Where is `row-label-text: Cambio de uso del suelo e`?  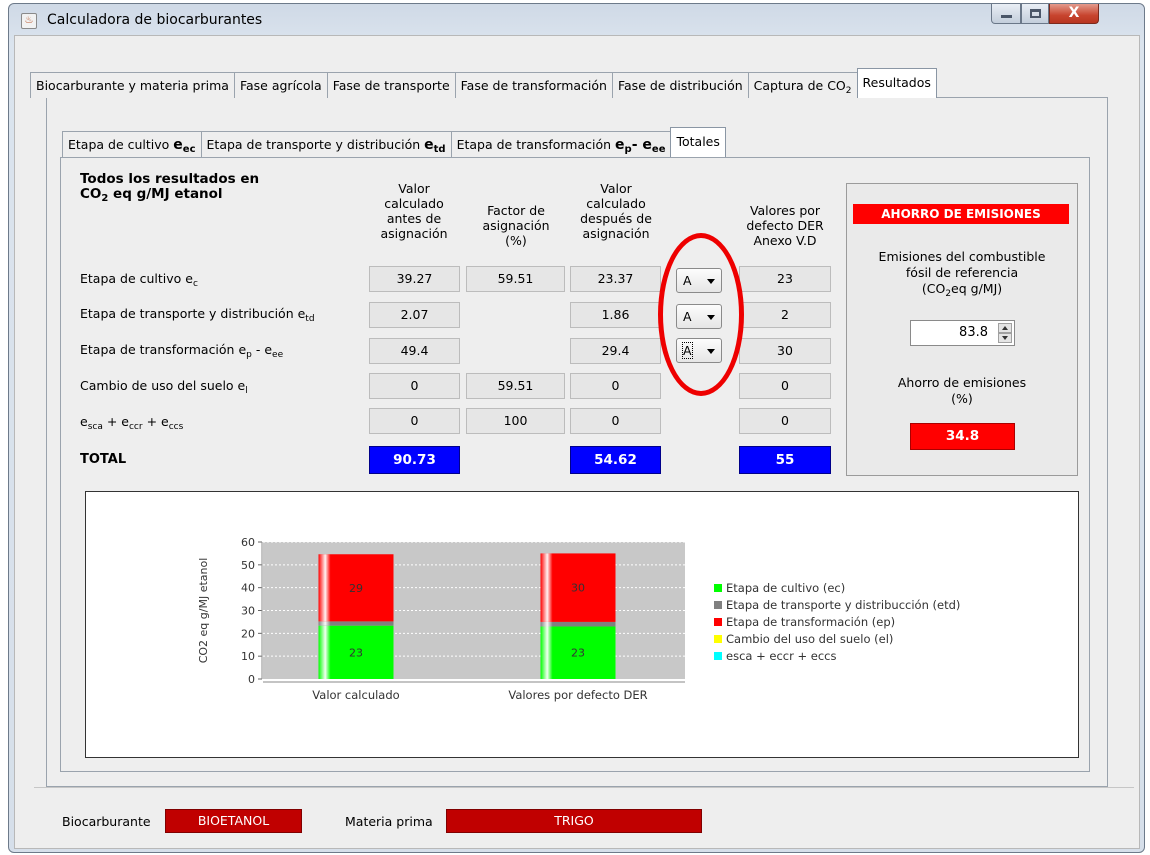 row-label-text: Cambio de uso del suelo e is located at coordinates (163, 385).